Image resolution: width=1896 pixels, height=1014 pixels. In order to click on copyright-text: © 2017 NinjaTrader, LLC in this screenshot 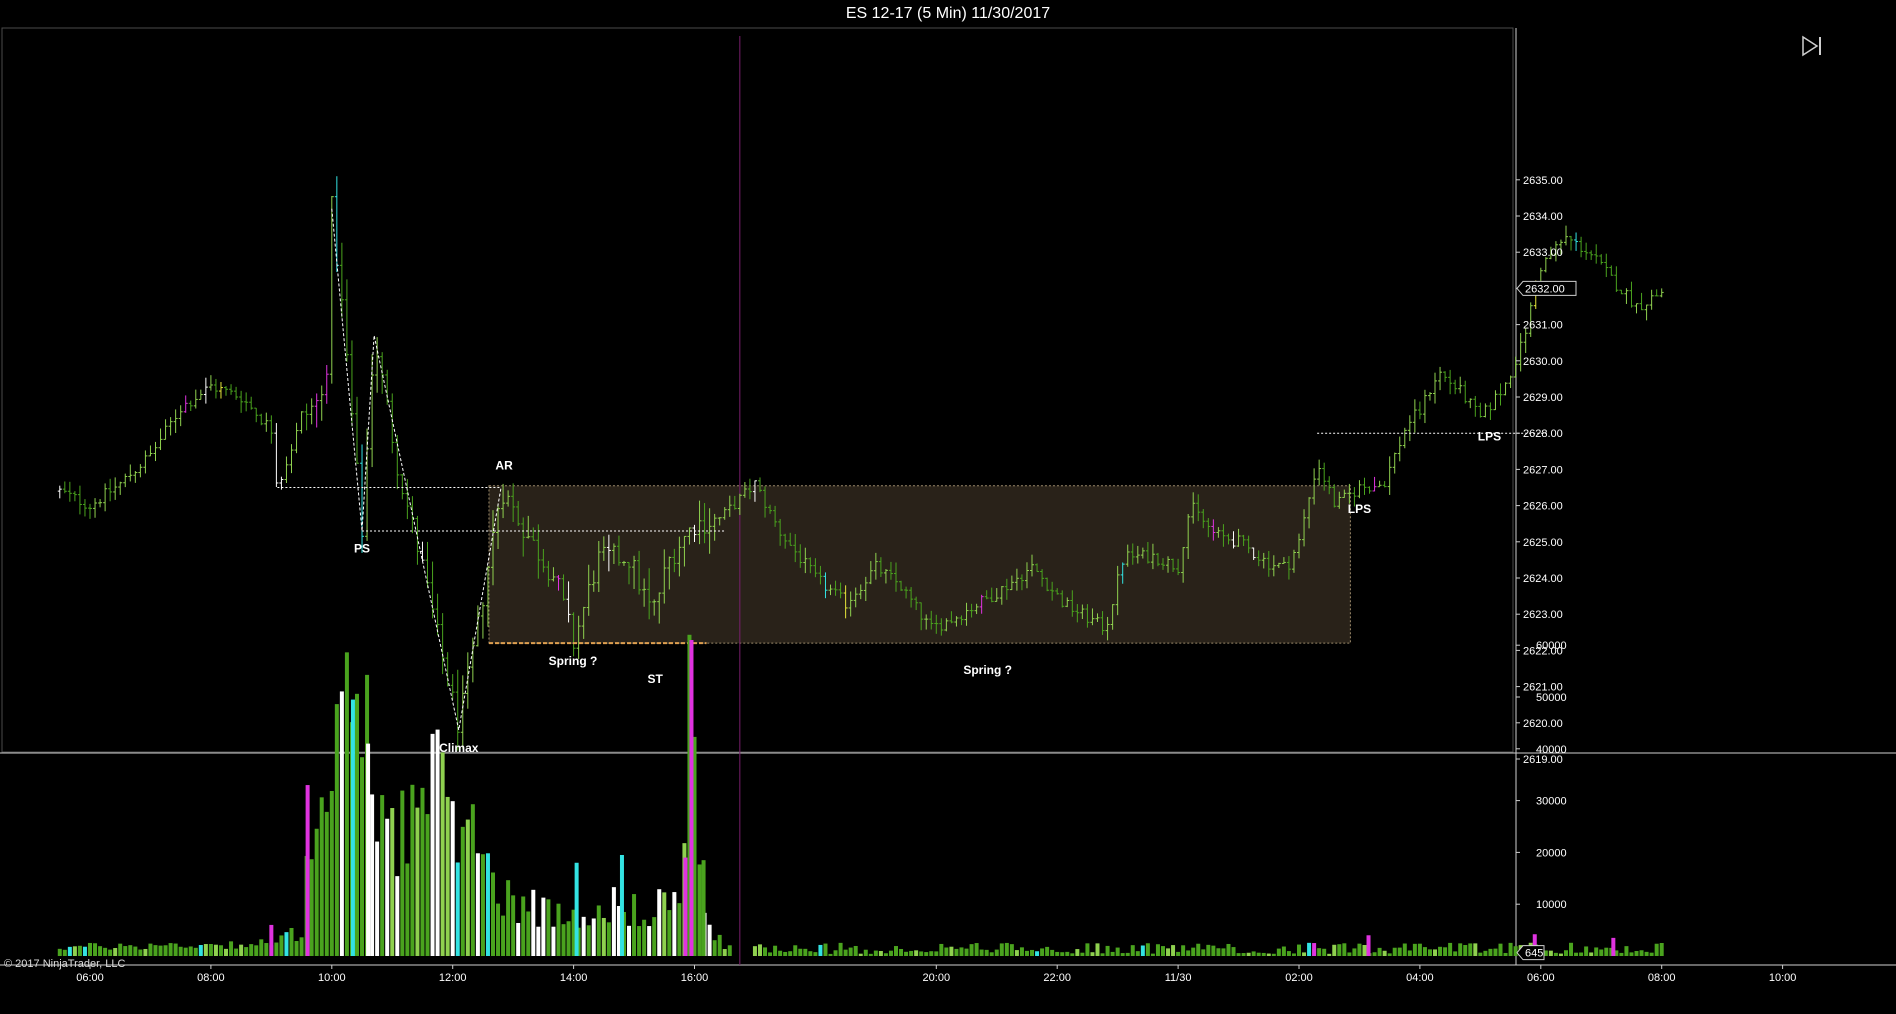, I will do `click(64, 964)`.